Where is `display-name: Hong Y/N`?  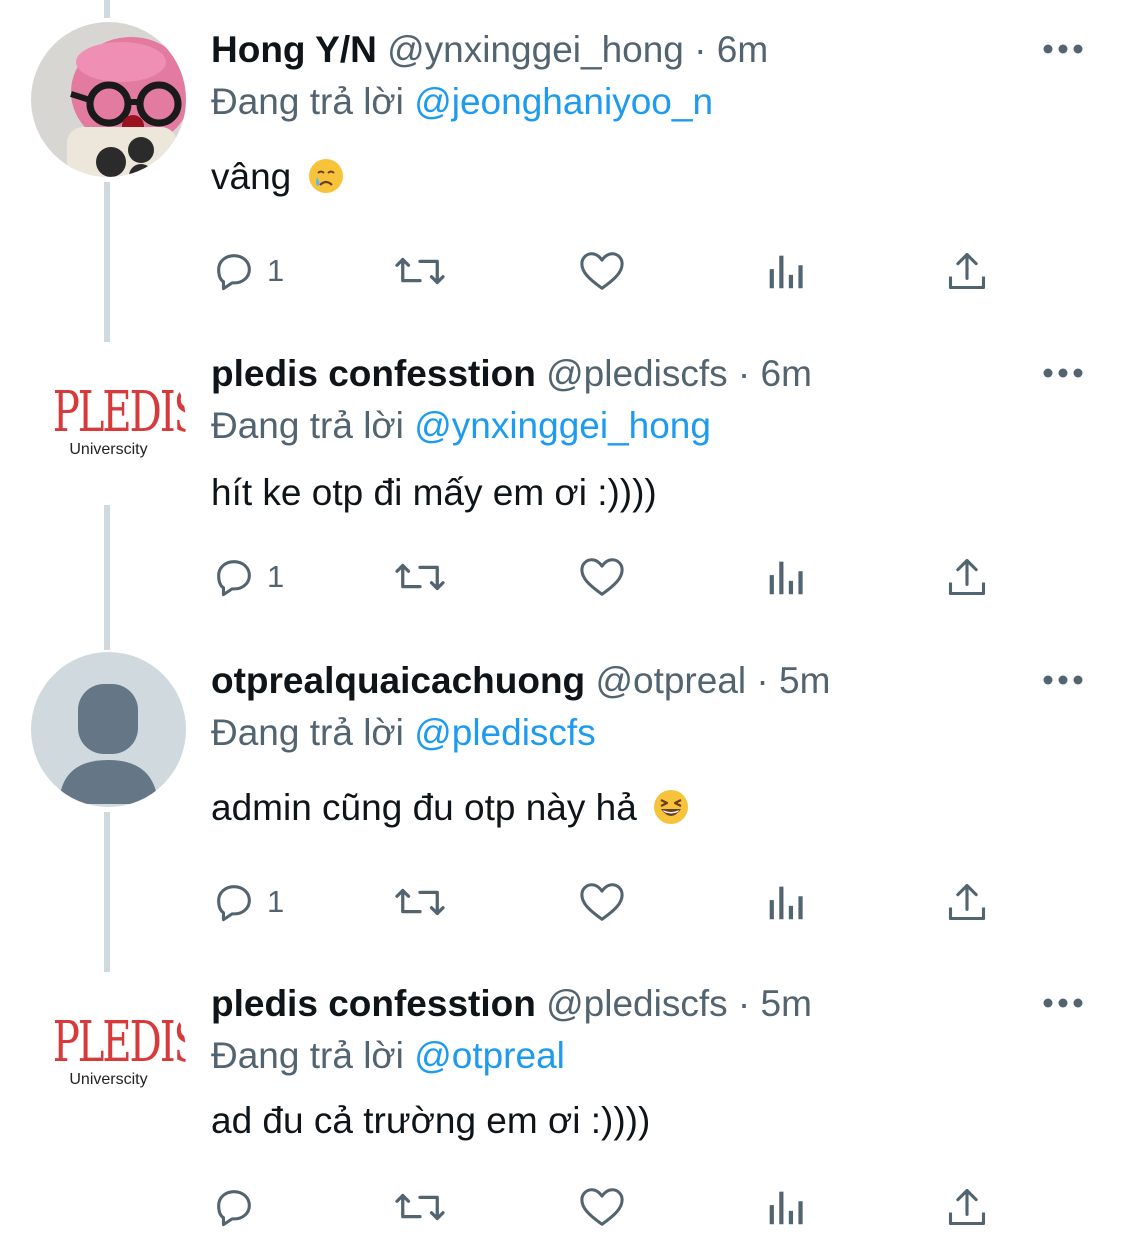 display-name: Hong Y/N is located at coordinates (294, 49).